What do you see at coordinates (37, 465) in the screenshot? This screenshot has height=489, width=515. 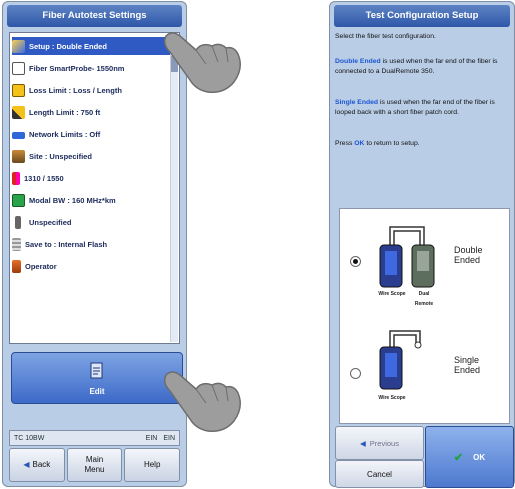 I see `back-button: ◀ Back` at bounding box center [37, 465].